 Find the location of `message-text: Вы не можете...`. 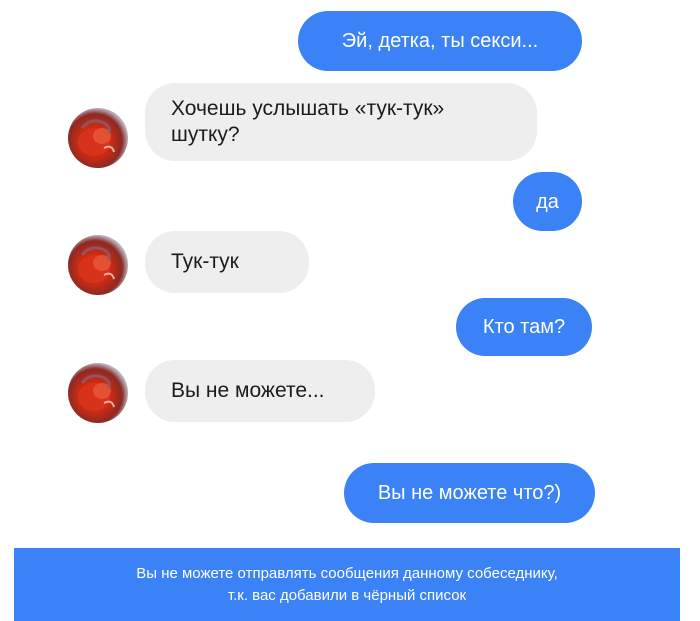

message-text: Вы не можете... is located at coordinates (248, 390).